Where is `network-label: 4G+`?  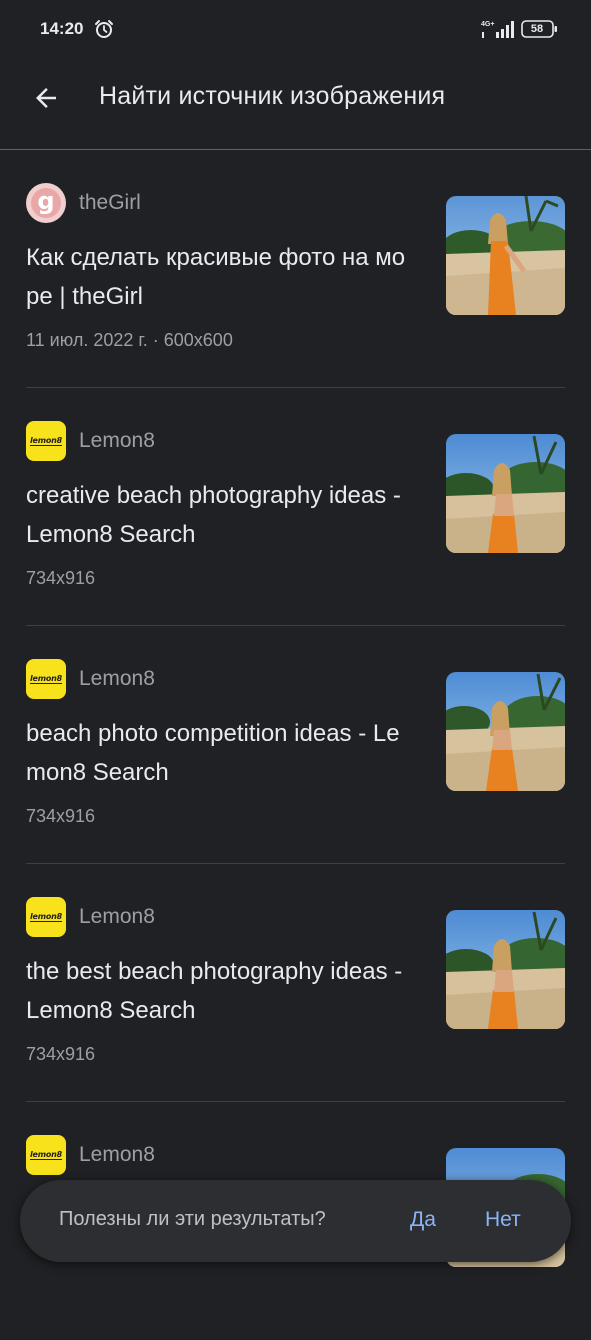 network-label: 4G+ is located at coordinates (487, 24).